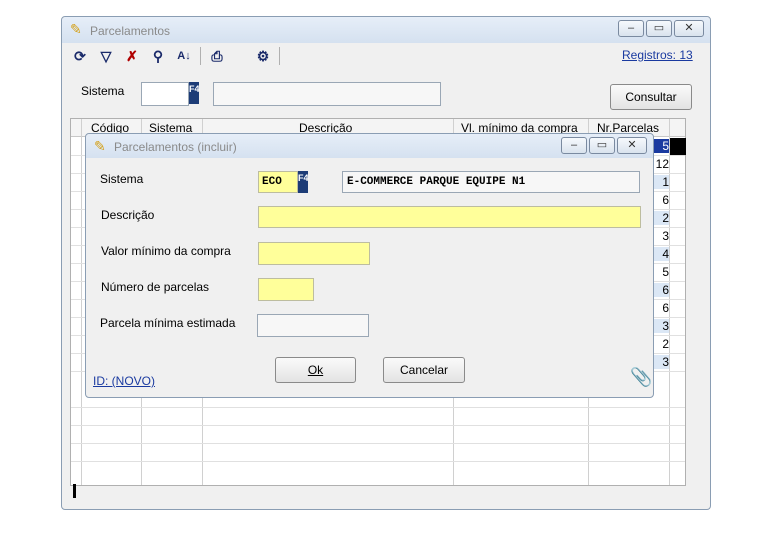 This screenshot has height=534, width=768. What do you see at coordinates (386, 30) in the screenshot?
I see `main-titlebar: ✎ Parcelamentos – ▭ ✕` at bounding box center [386, 30].